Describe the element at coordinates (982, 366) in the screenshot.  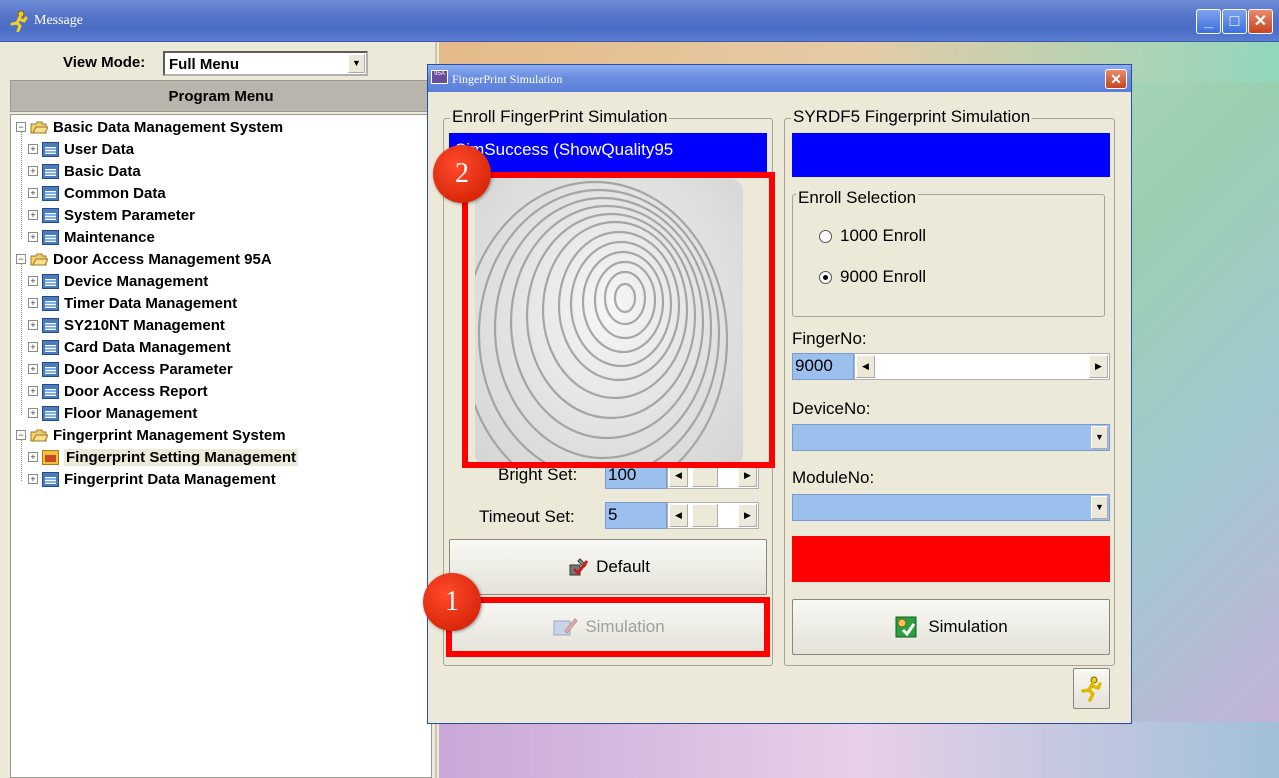
I see `fingerno-scrollbar: ◀ ▶` at that location.